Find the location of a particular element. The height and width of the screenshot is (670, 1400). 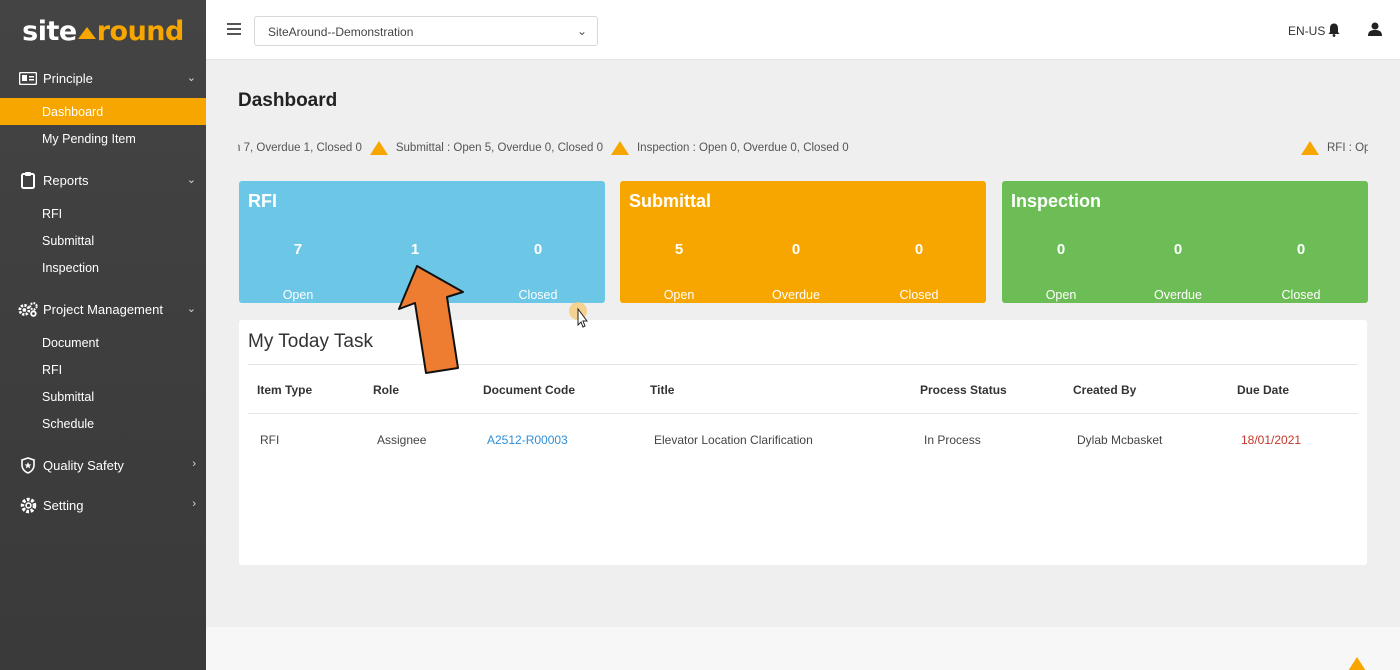

sidebar-group-project-management: Project Management ⌄ is located at coordinates (103, 309).